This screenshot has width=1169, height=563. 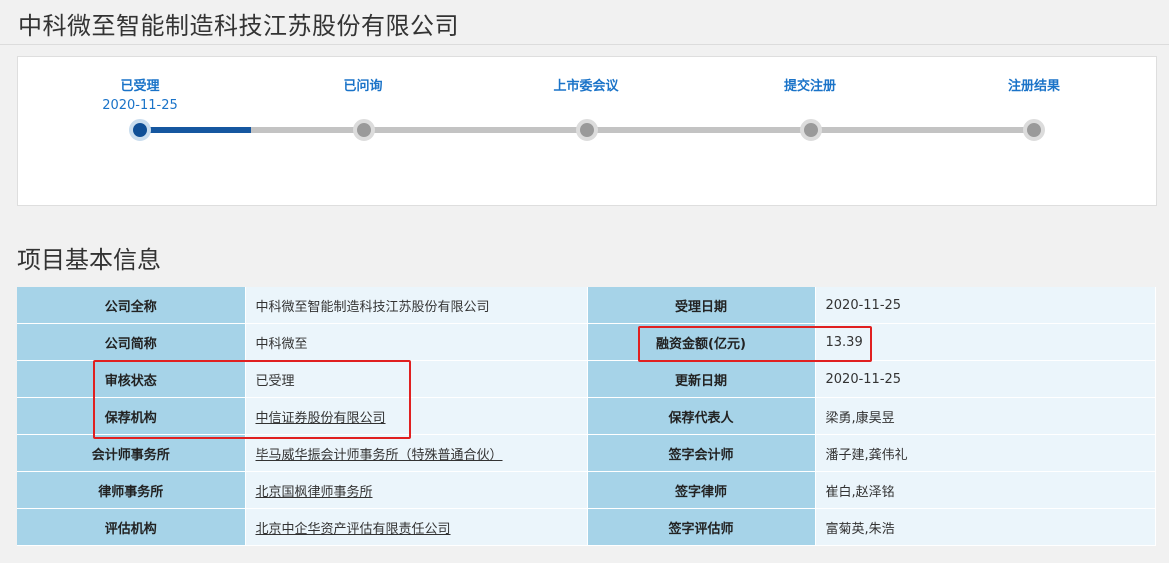 I want to click on label-signing-lawyer: 签字律师, so click(x=701, y=490).